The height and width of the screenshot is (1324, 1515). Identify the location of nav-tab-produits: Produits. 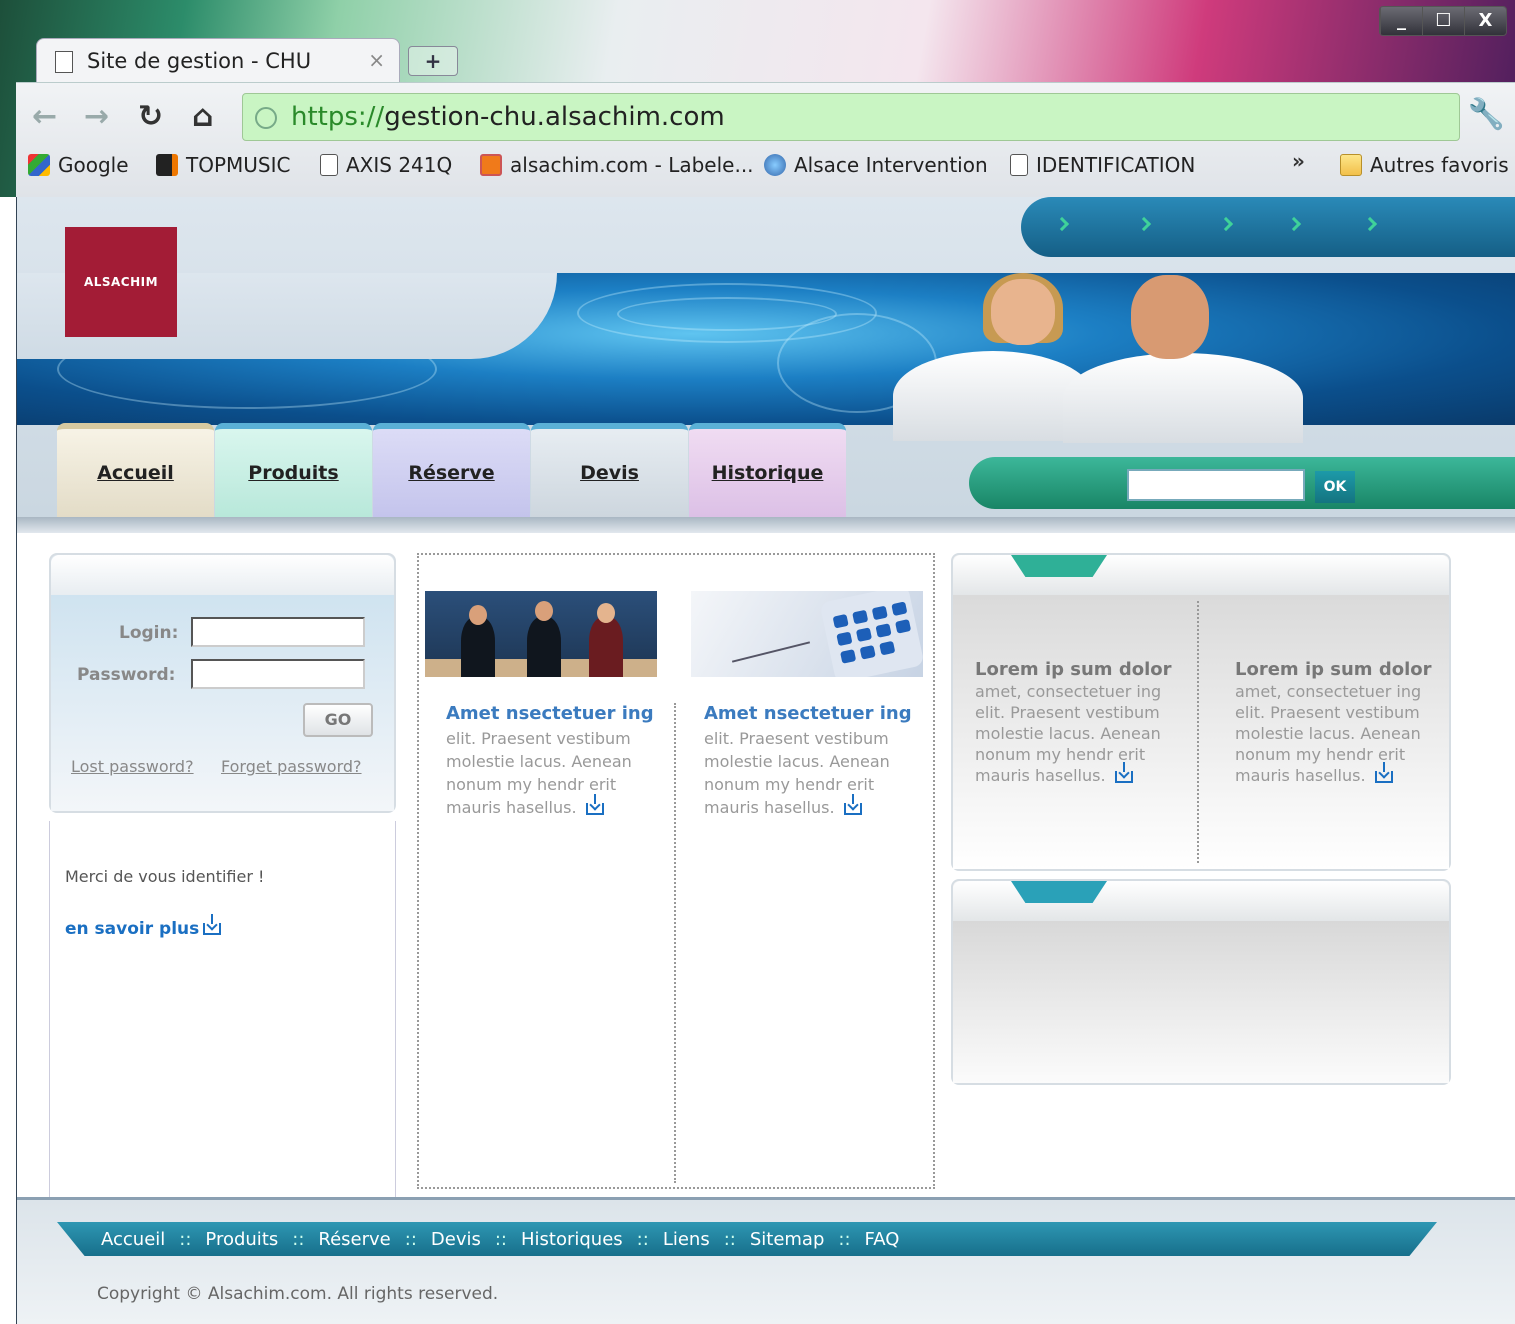
(293, 470).